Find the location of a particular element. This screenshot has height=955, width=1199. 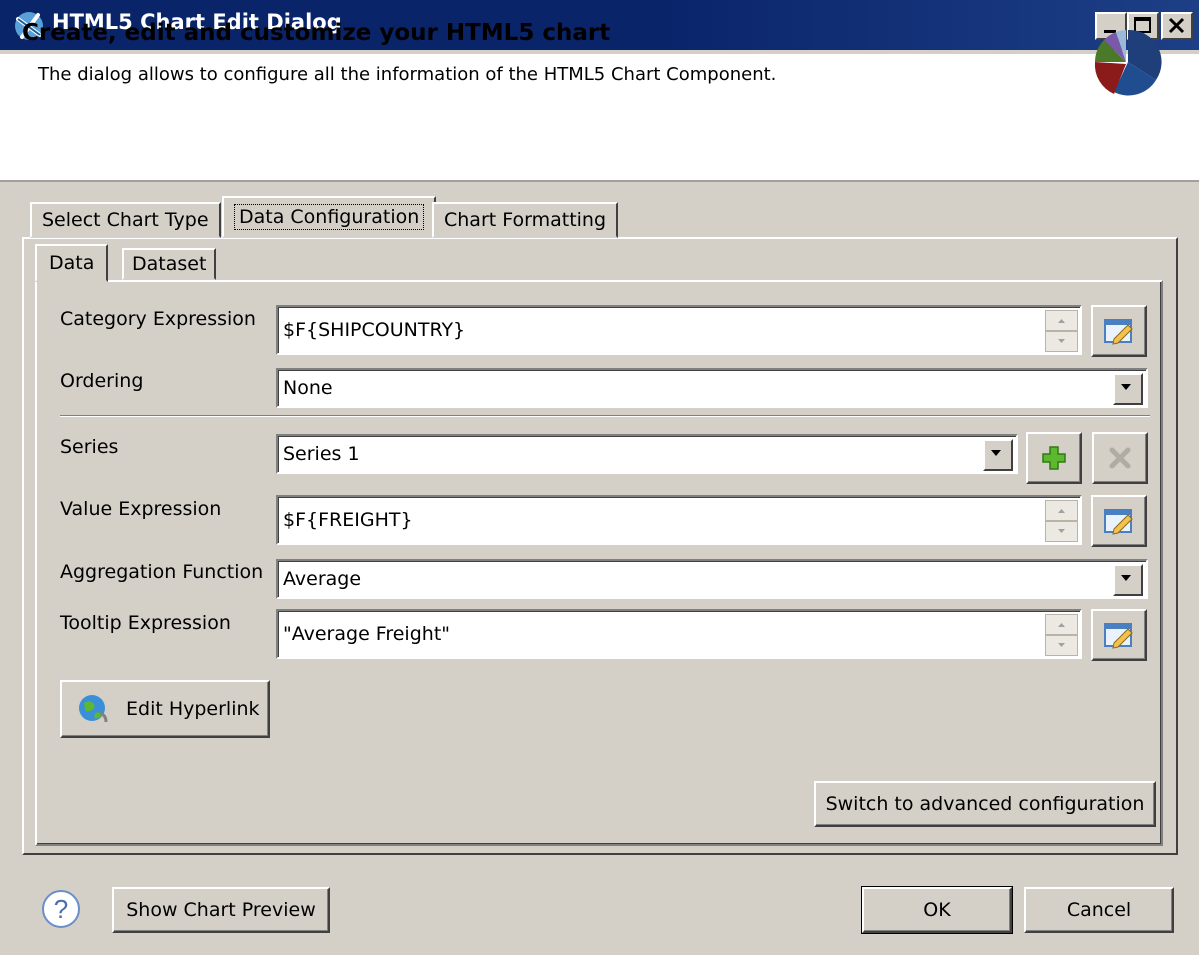

ok-label: OK is located at coordinates (937, 910).